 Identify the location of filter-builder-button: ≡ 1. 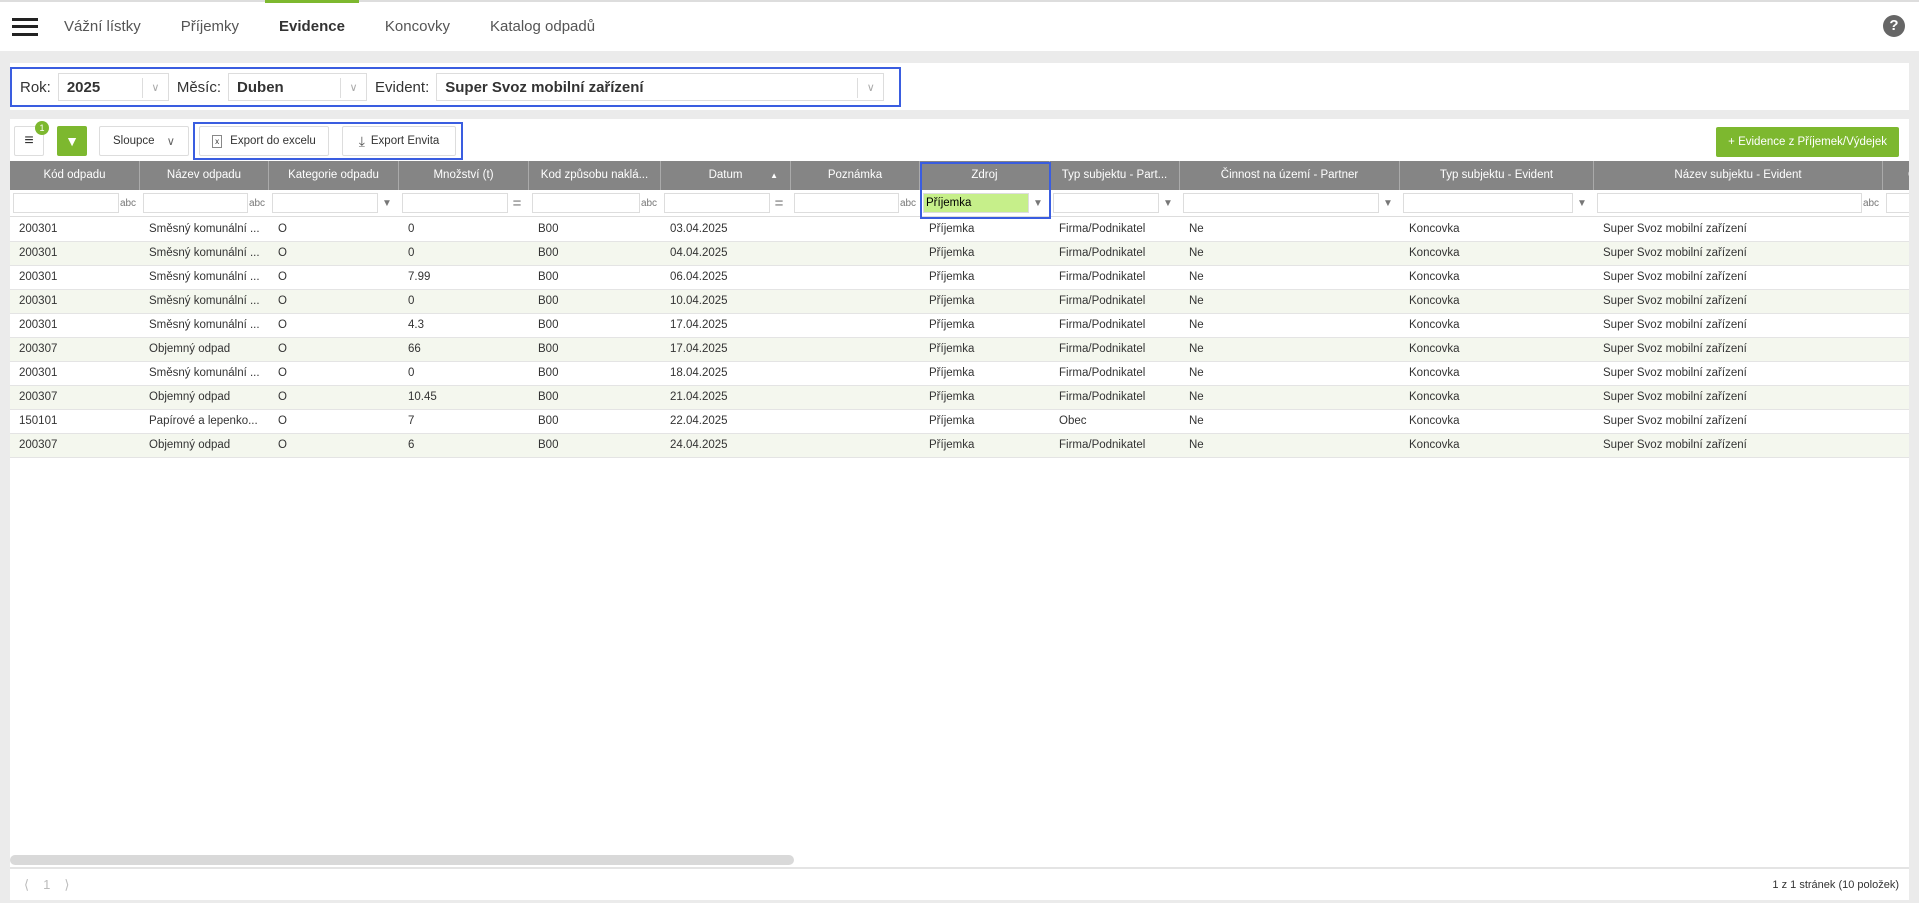
(31, 138).